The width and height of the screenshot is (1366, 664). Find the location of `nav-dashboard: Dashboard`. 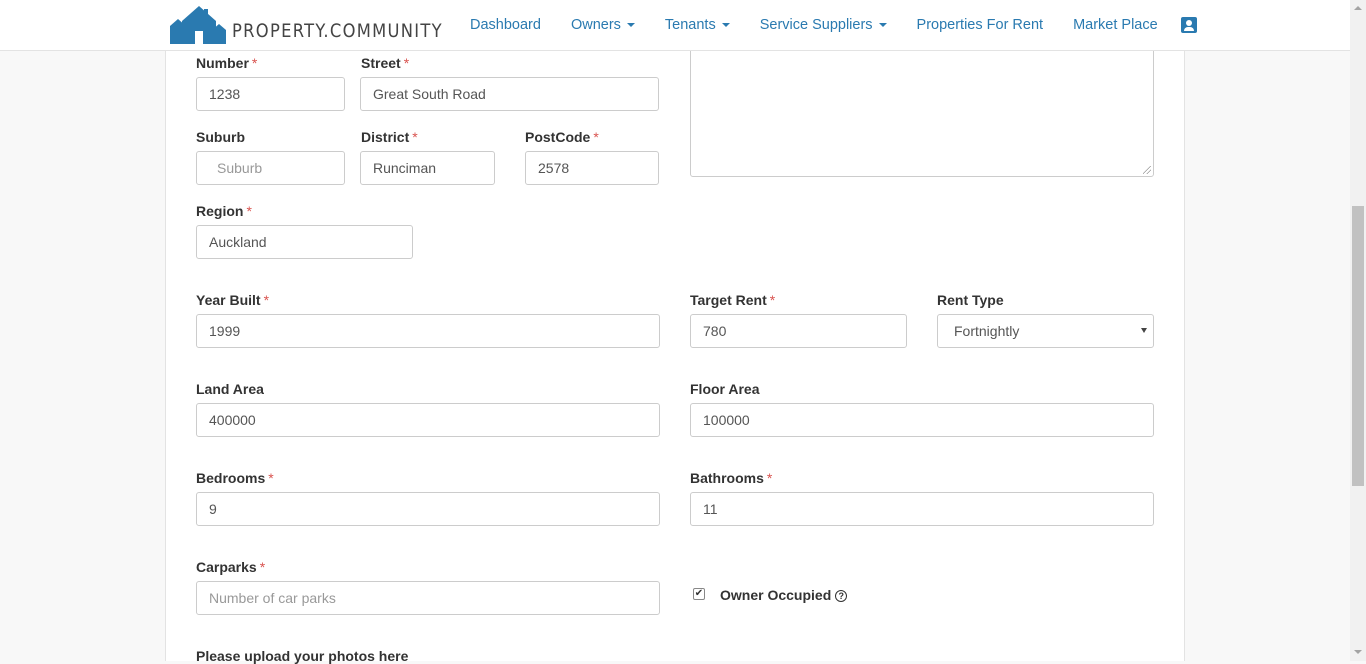

nav-dashboard: Dashboard is located at coordinates (505, 25).